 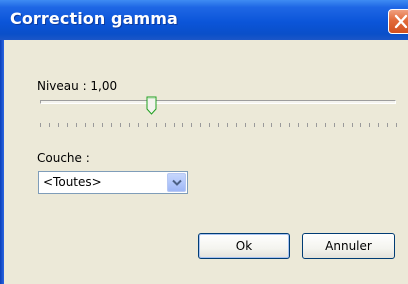 I want to click on layer-select-value: <Toutes>, so click(x=72, y=182).